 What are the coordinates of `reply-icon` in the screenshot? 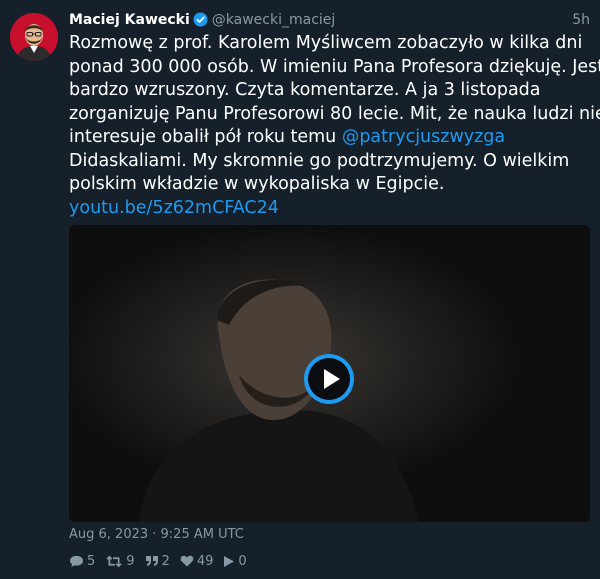 It's located at (76, 561).